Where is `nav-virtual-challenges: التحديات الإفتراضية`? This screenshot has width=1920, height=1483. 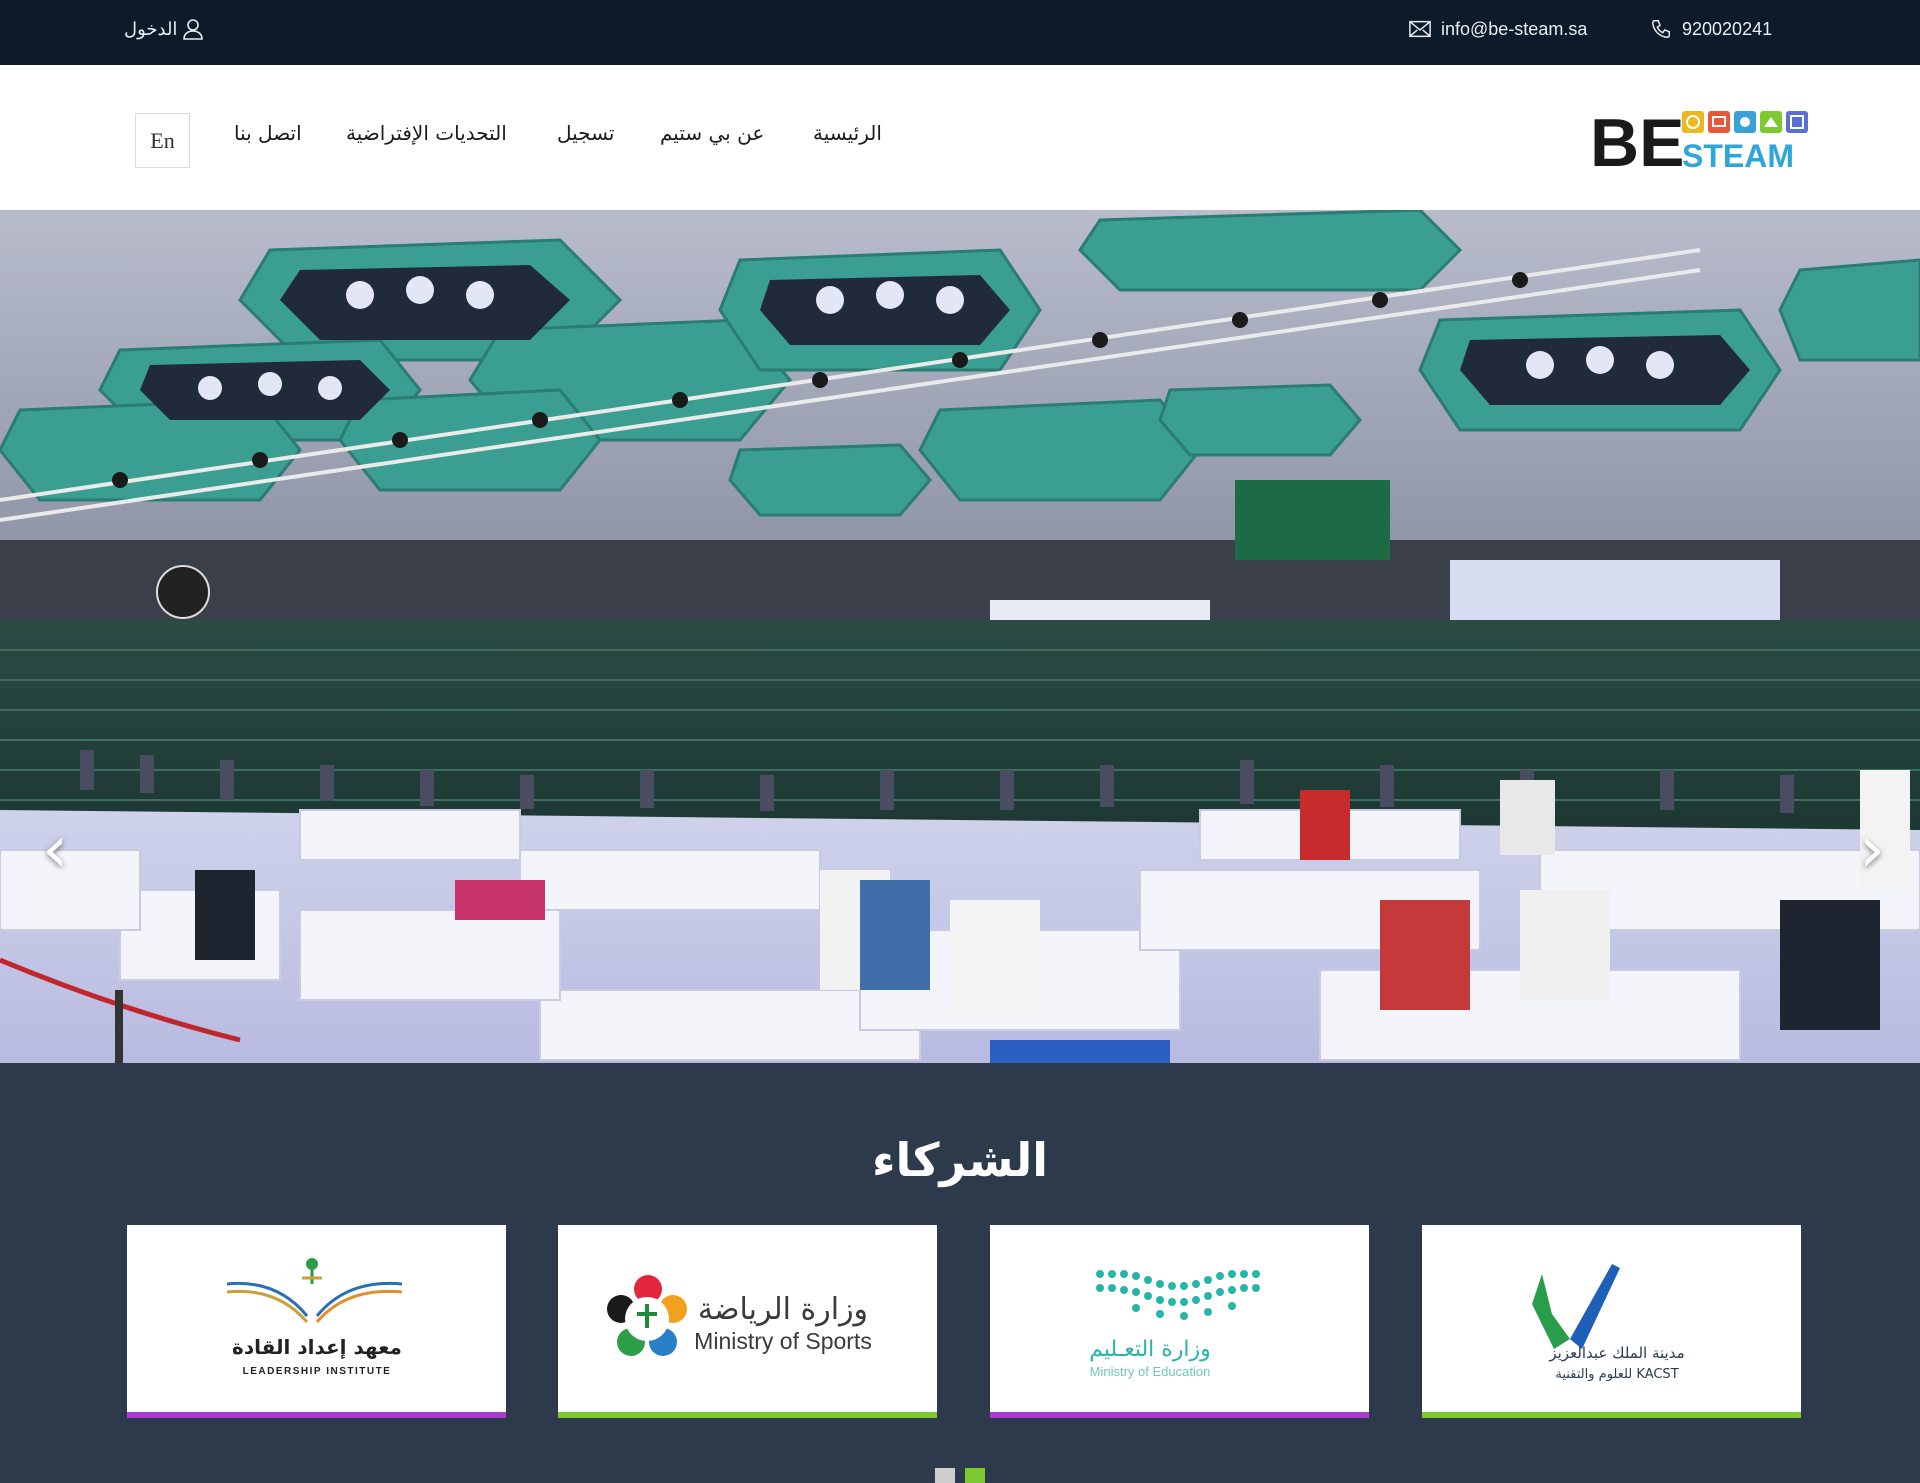
nav-virtual-challenges: التحديات الإفتراضية is located at coordinates (426, 133).